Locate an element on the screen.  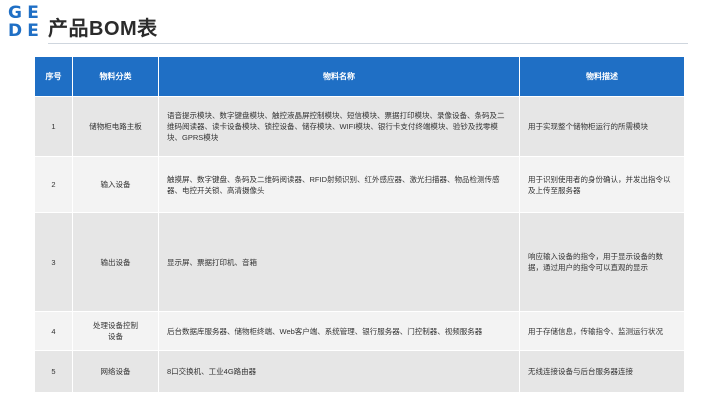
cell-no: 2 is located at coordinates (53, 184).